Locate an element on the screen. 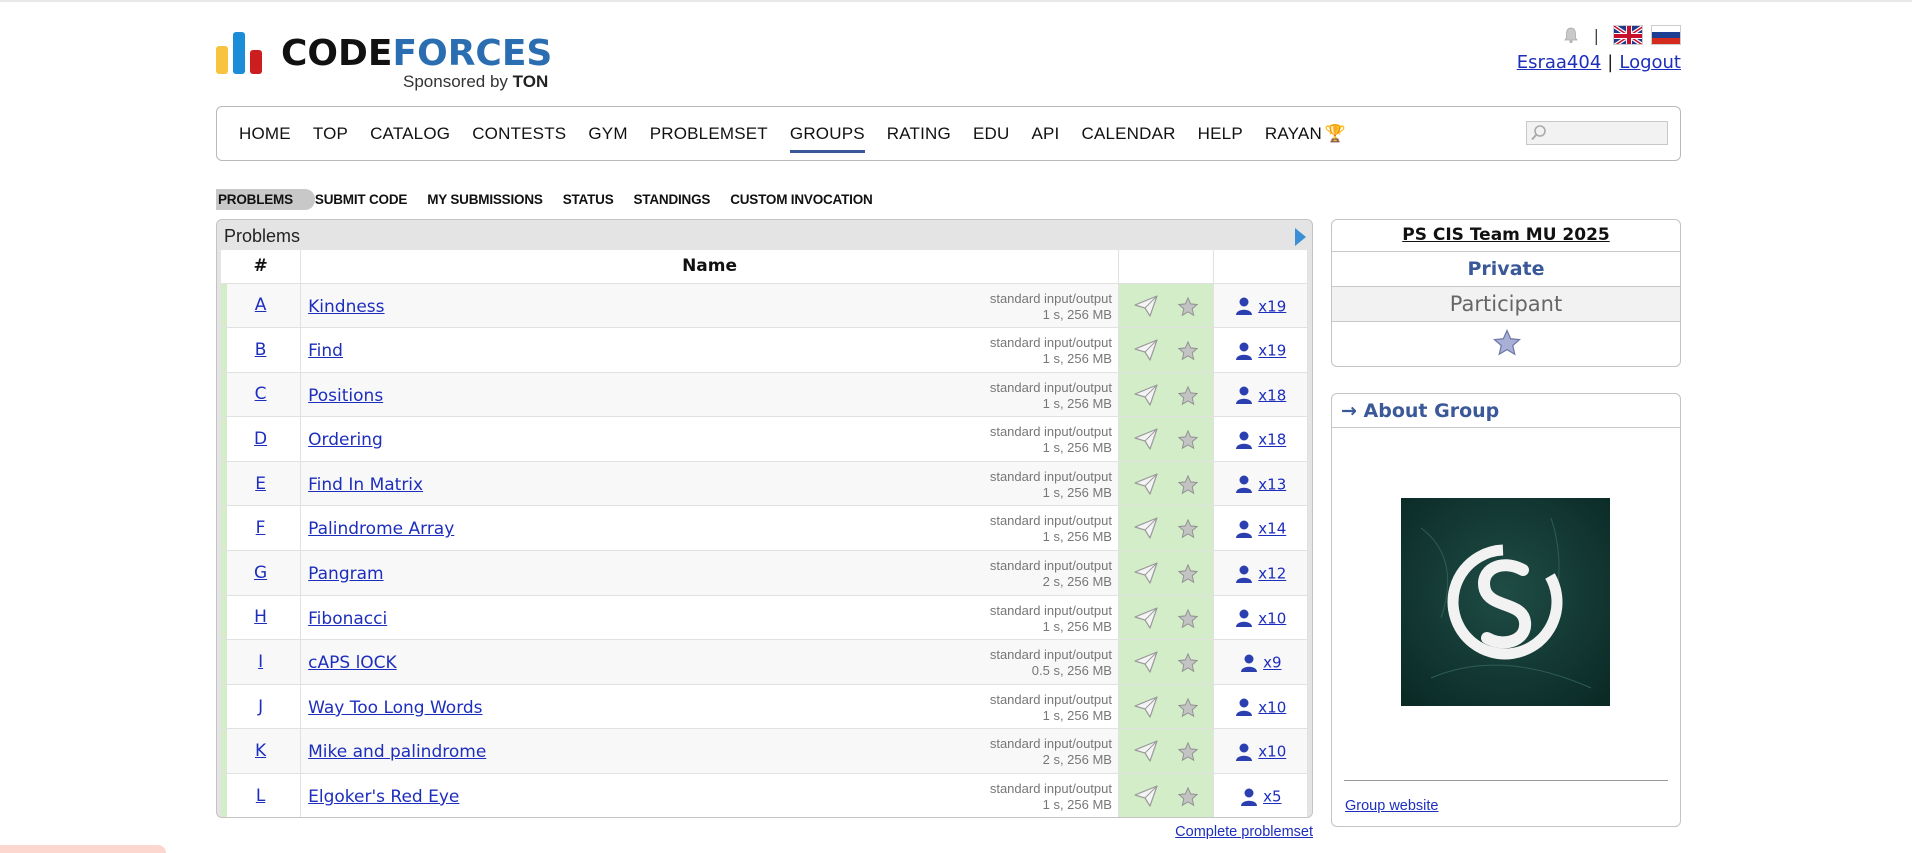  expand-arrow-icon is located at coordinates (1300, 237).